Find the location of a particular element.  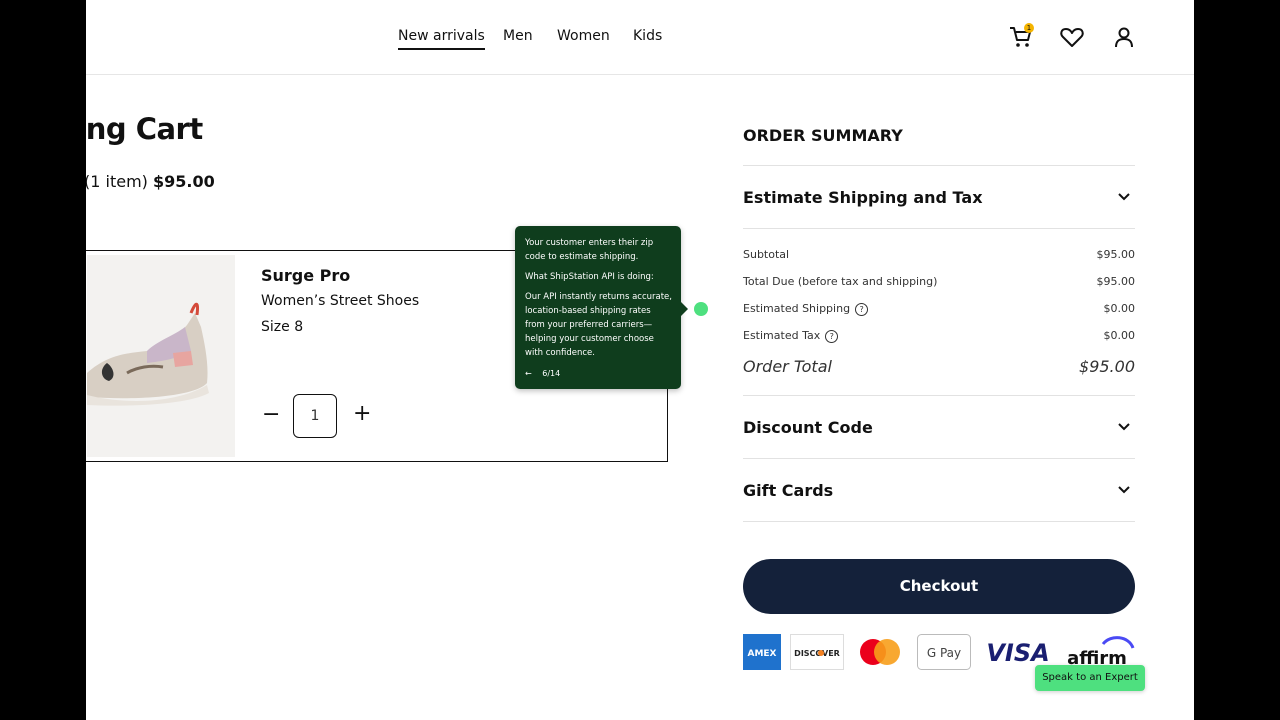

total-due-value: $95.00 is located at coordinates (1116, 281).